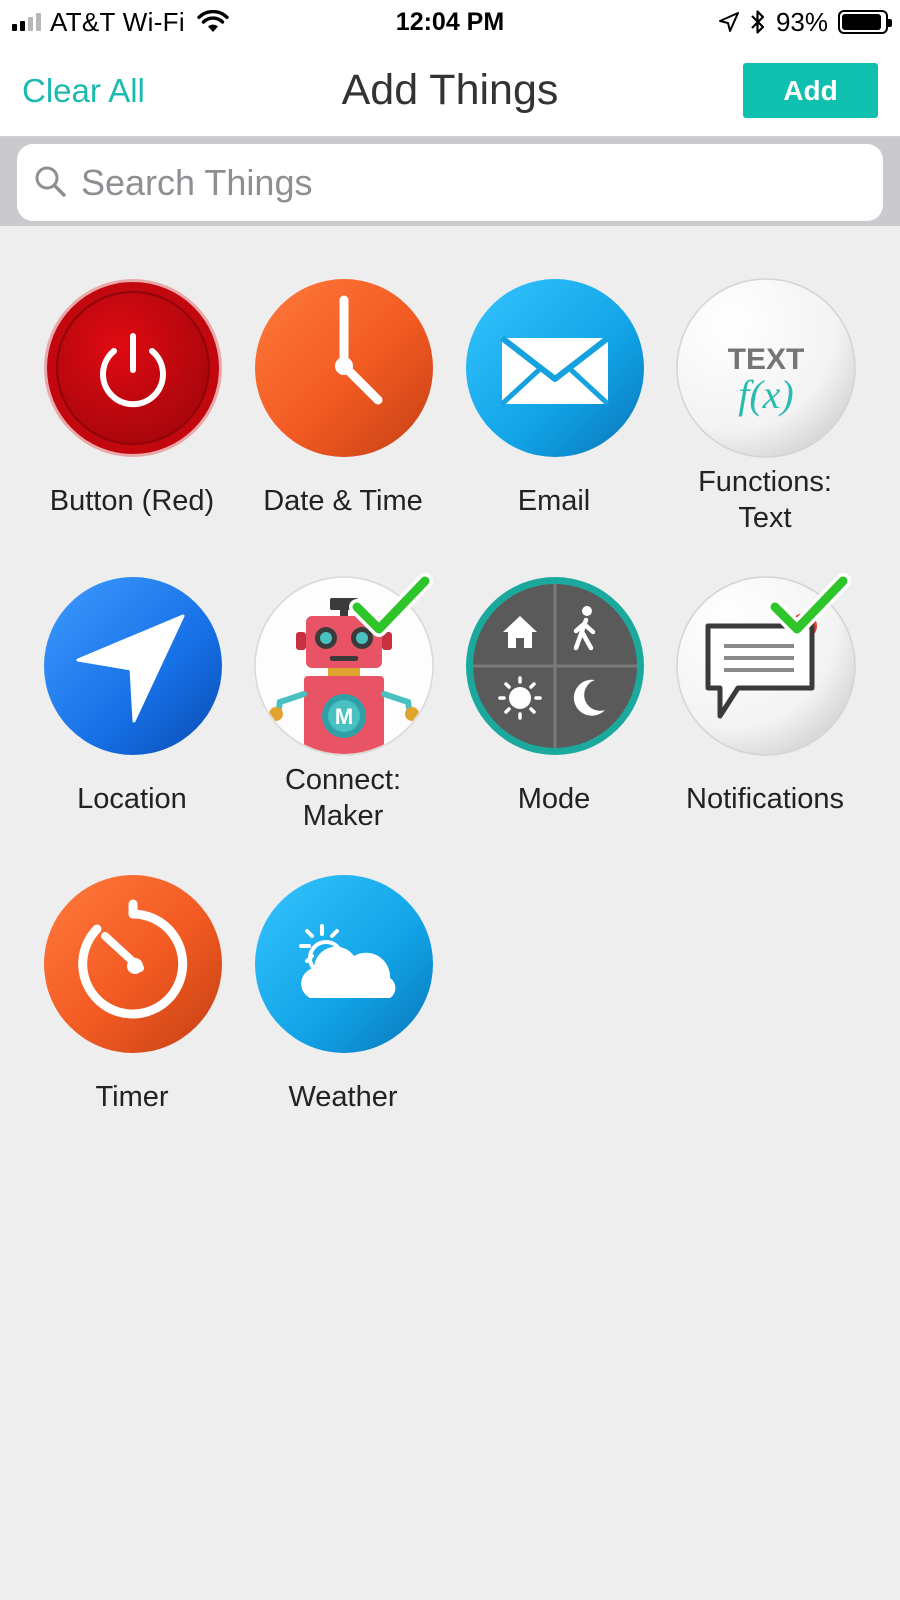  Describe the element at coordinates (555, 368) in the screenshot. I see `envelope-icon` at that location.